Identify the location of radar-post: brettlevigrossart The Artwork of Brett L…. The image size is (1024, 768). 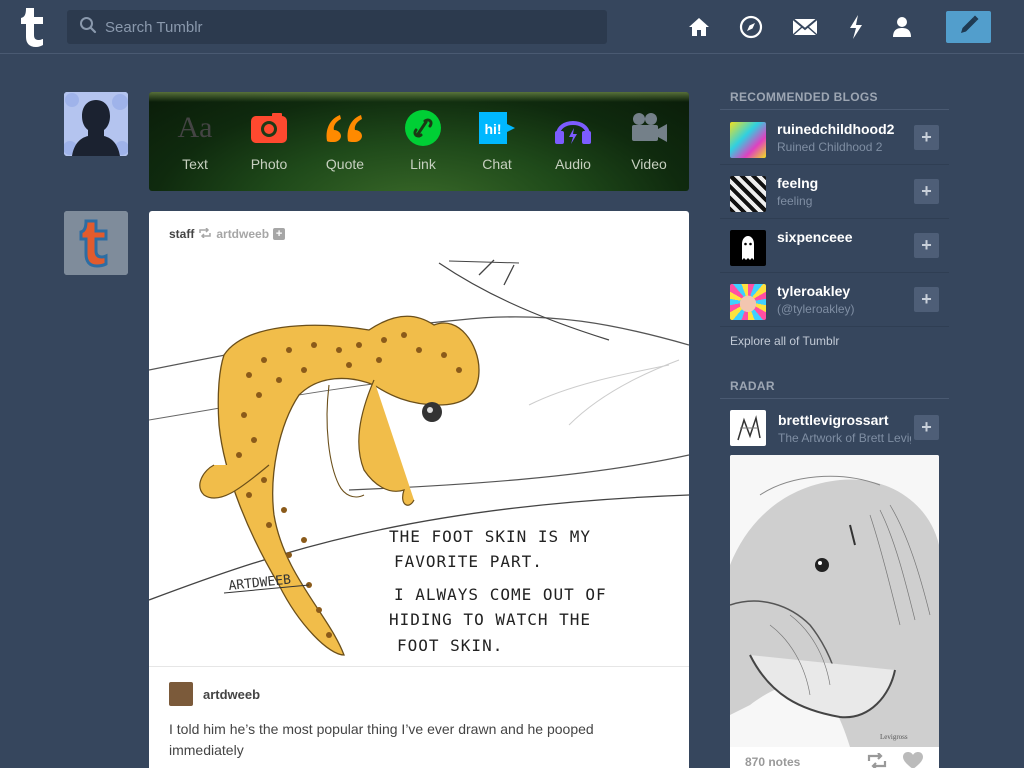
(834, 584).